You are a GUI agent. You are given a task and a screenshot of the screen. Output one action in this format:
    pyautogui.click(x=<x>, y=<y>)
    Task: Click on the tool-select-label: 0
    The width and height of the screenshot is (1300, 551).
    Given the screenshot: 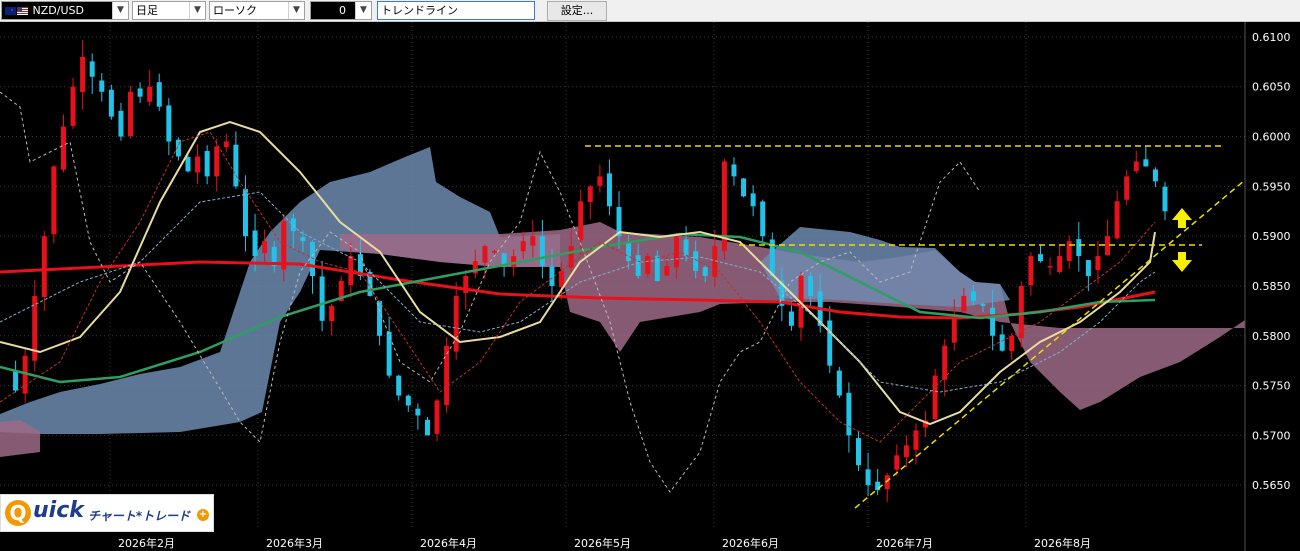 What is the action you would take?
    pyautogui.click(x=342, y=10)
    